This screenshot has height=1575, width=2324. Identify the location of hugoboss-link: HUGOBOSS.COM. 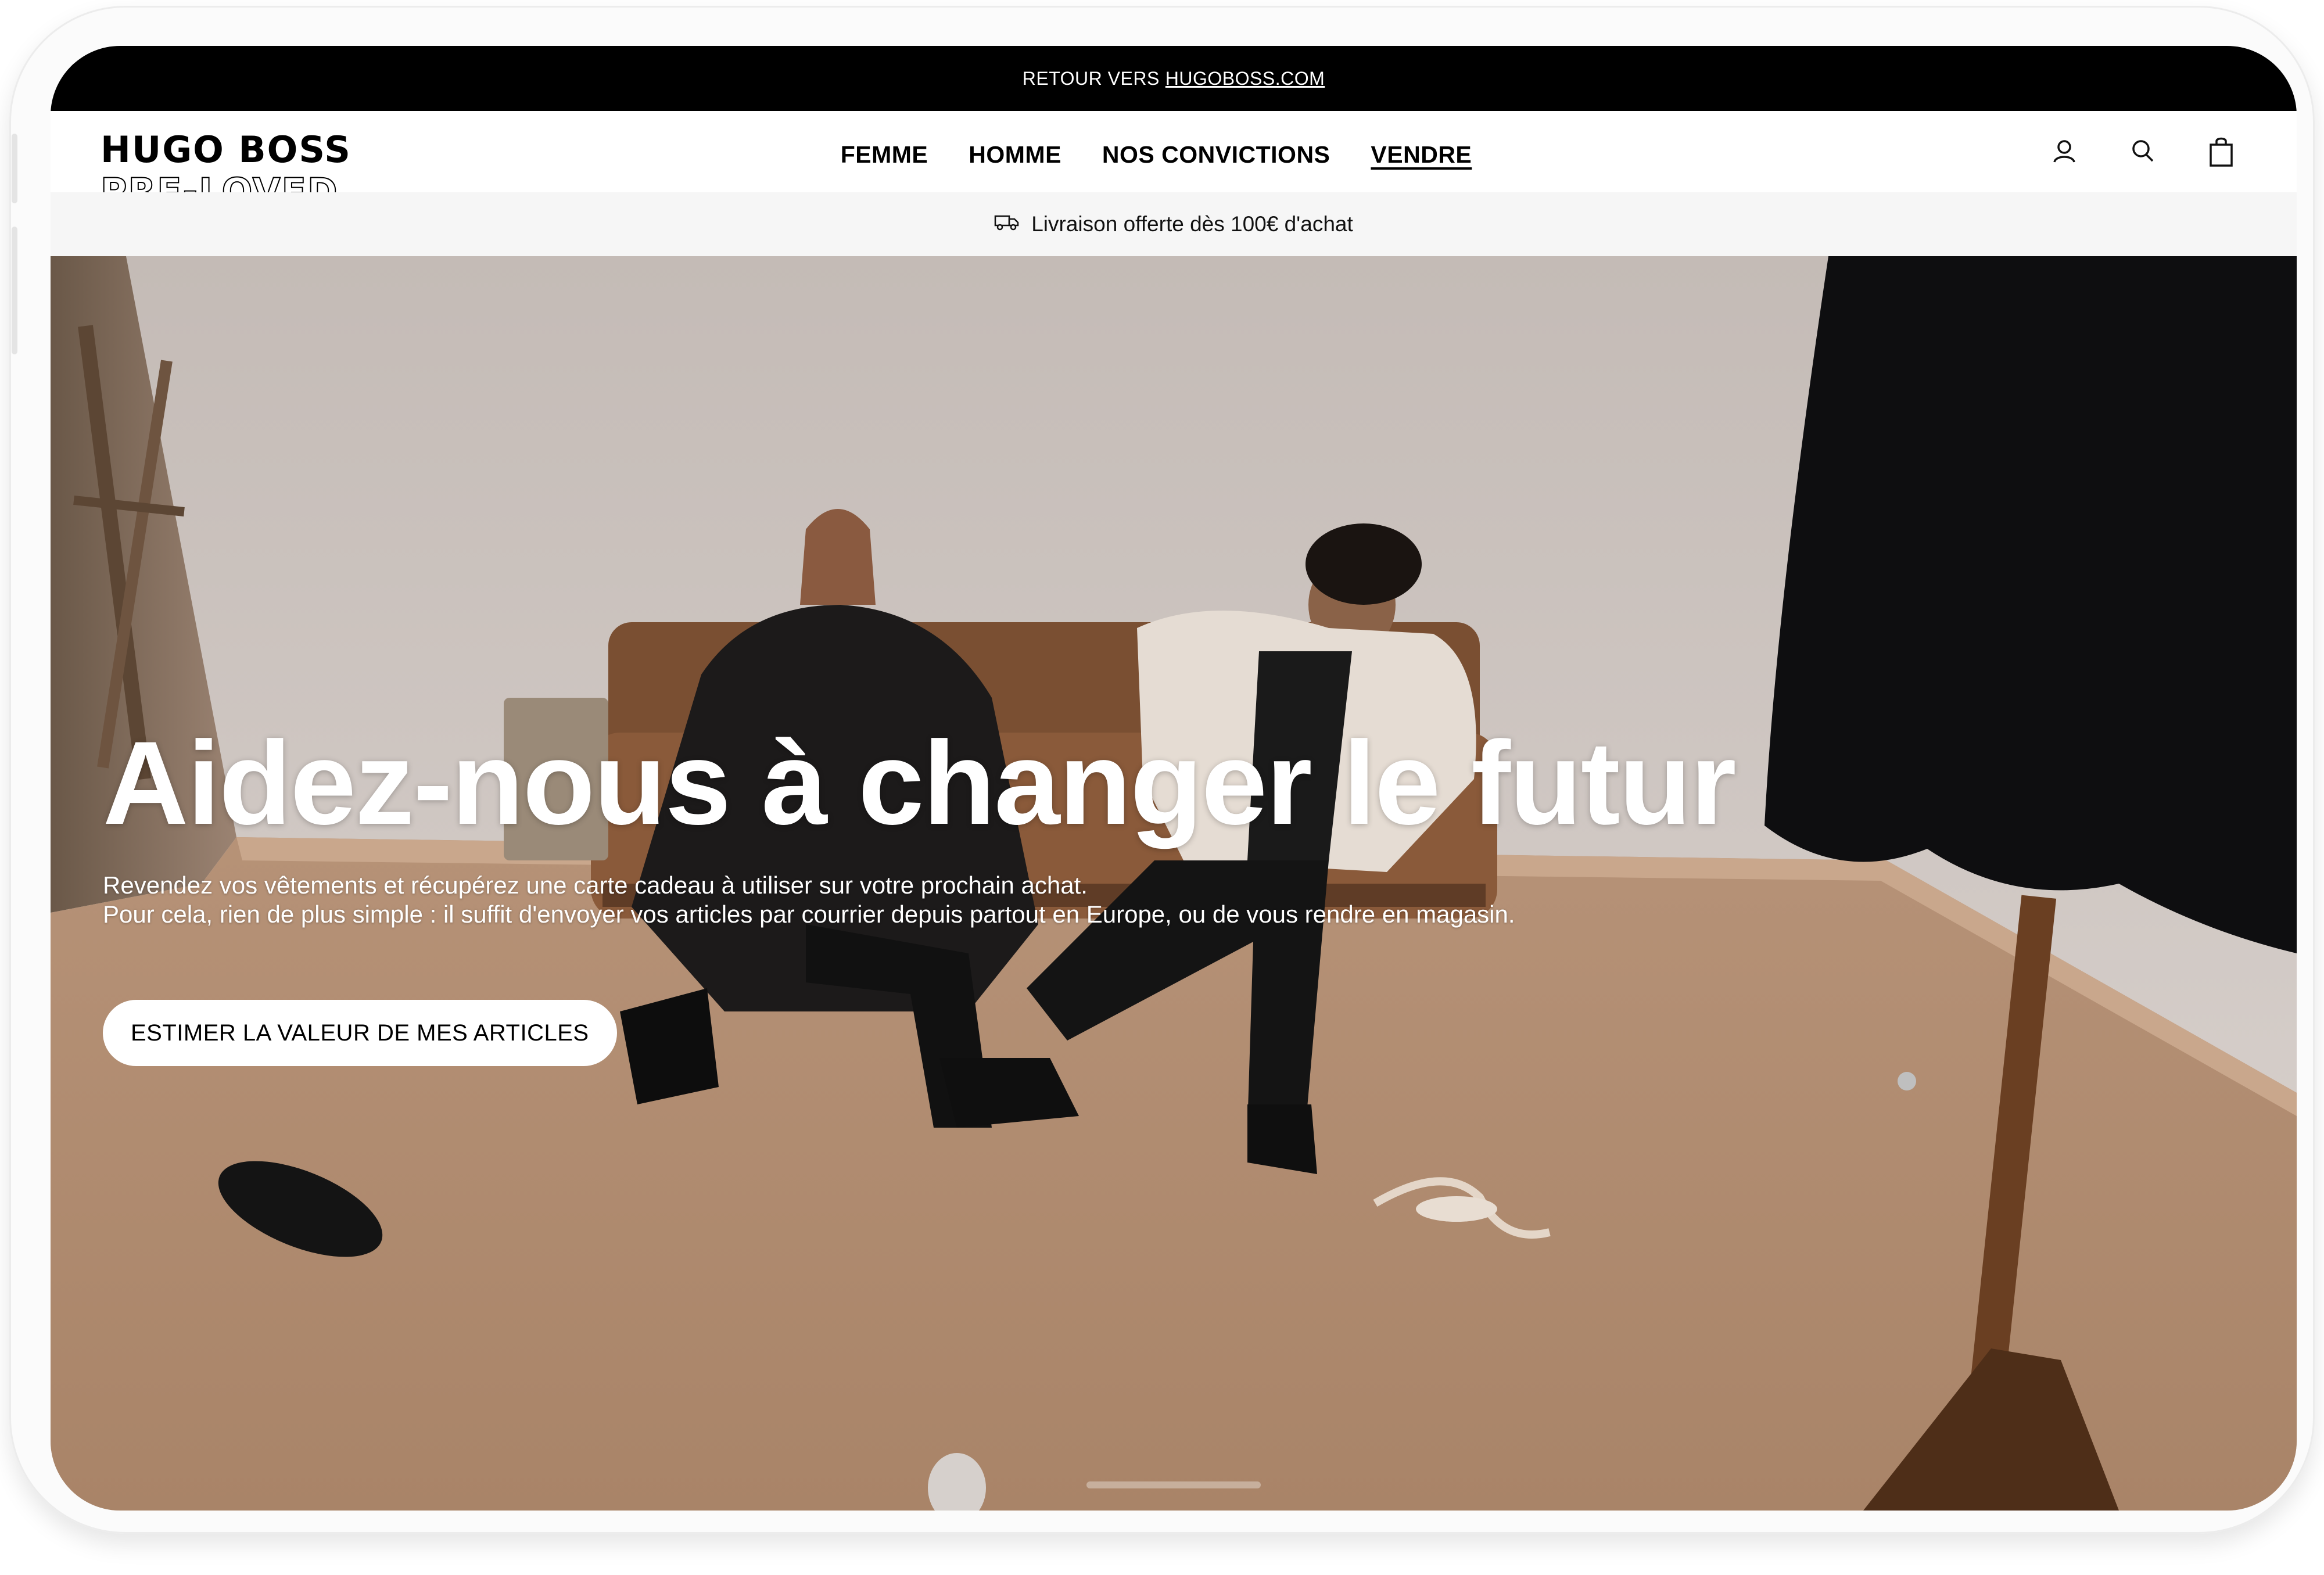
(1245, 78).